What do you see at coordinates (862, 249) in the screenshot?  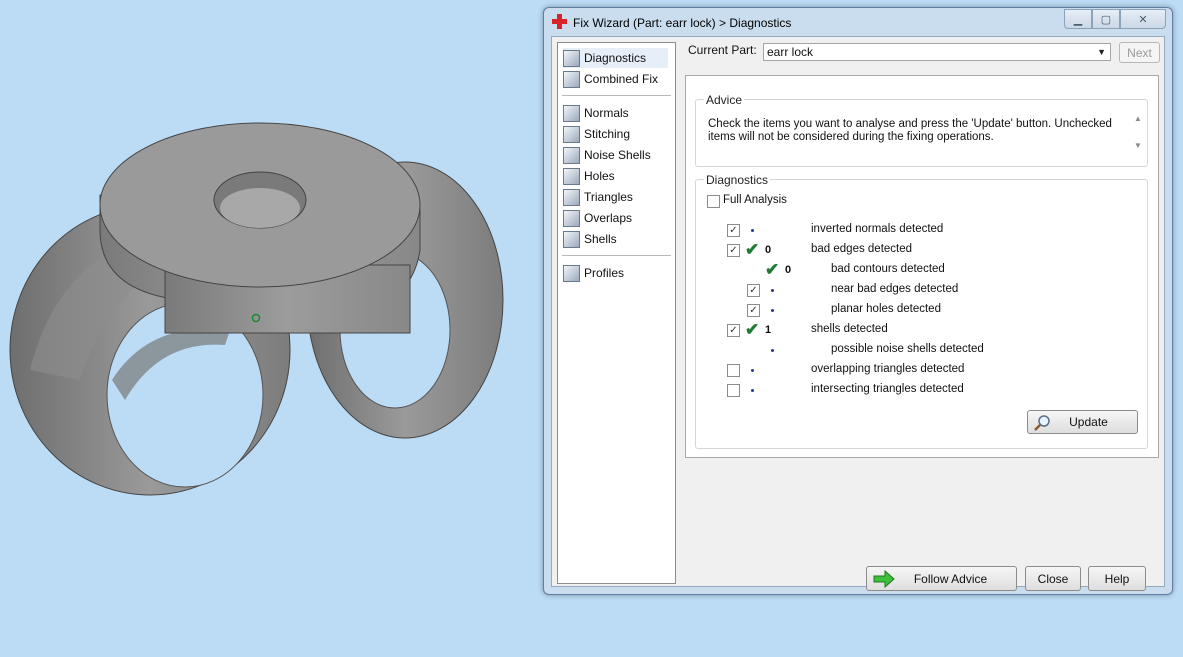 I see `diagnostic-label: bad edges detected` at bounding box center [862, 249].